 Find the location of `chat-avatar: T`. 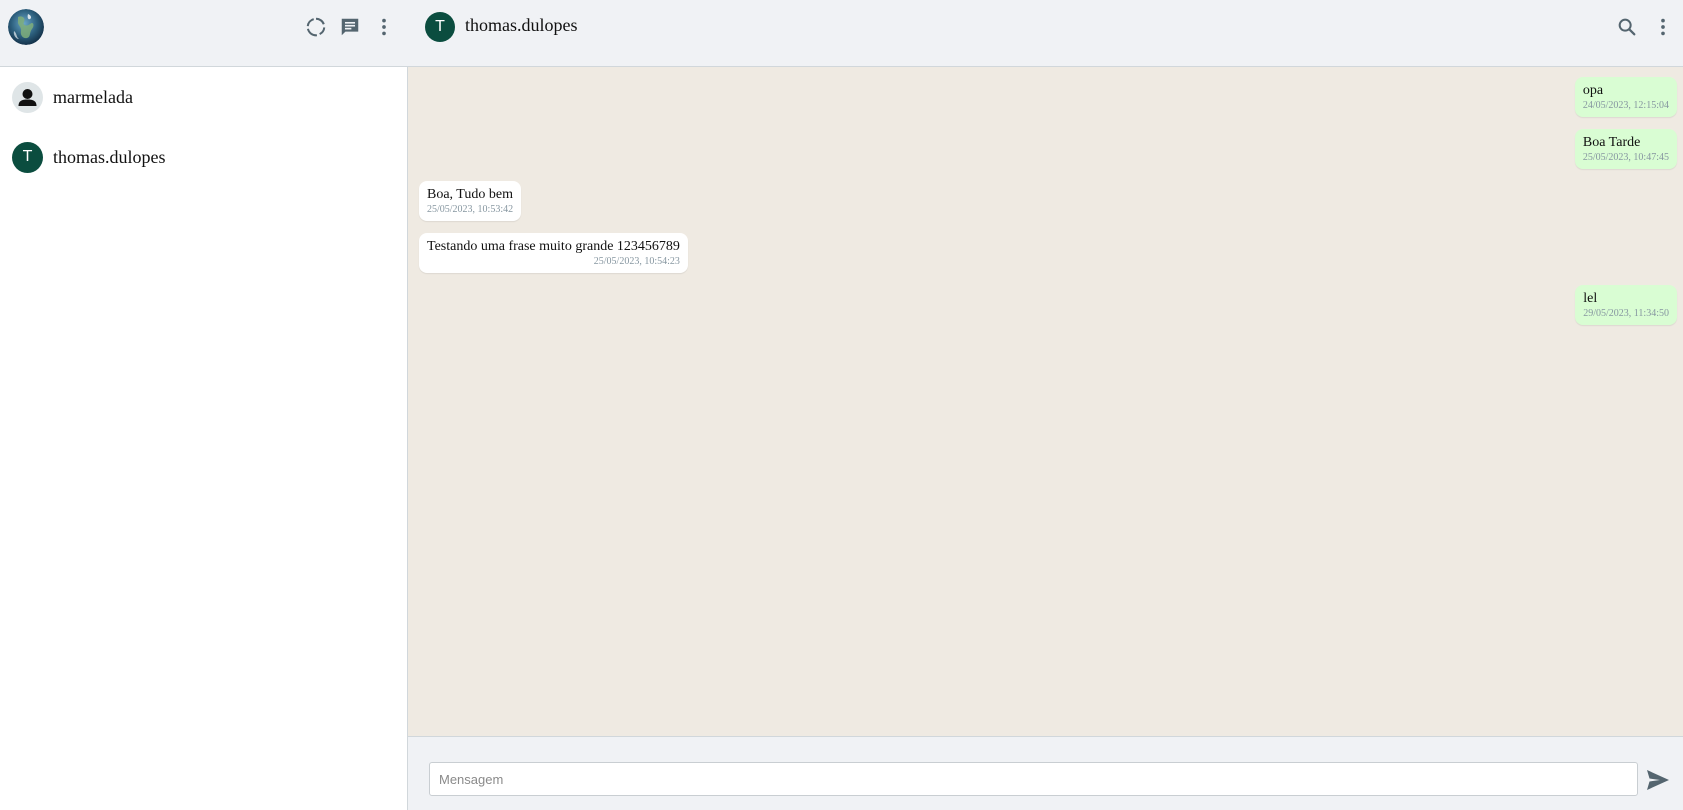

chat-avatar: T is located at coordinates (440, 27).